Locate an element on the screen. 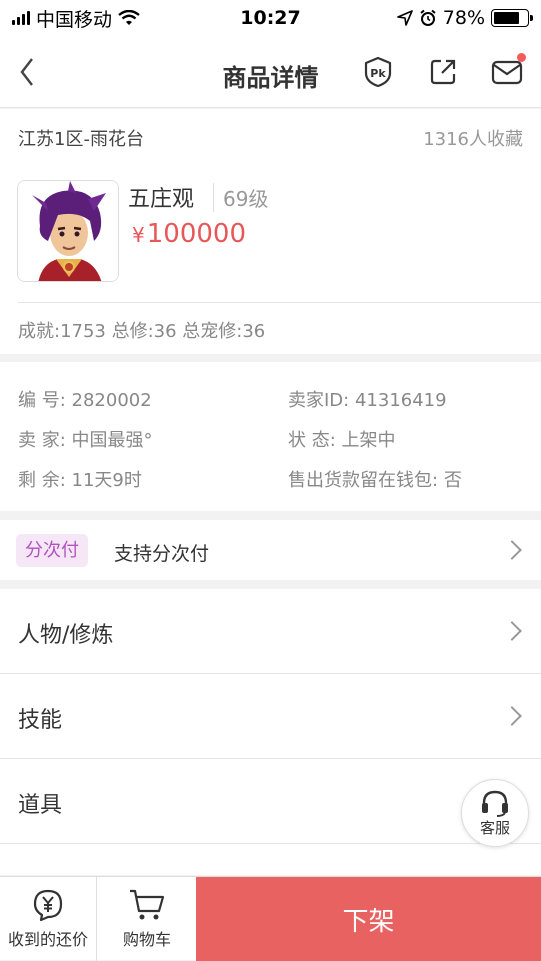  location-arrow-icon is located at coordinates (404, 18).